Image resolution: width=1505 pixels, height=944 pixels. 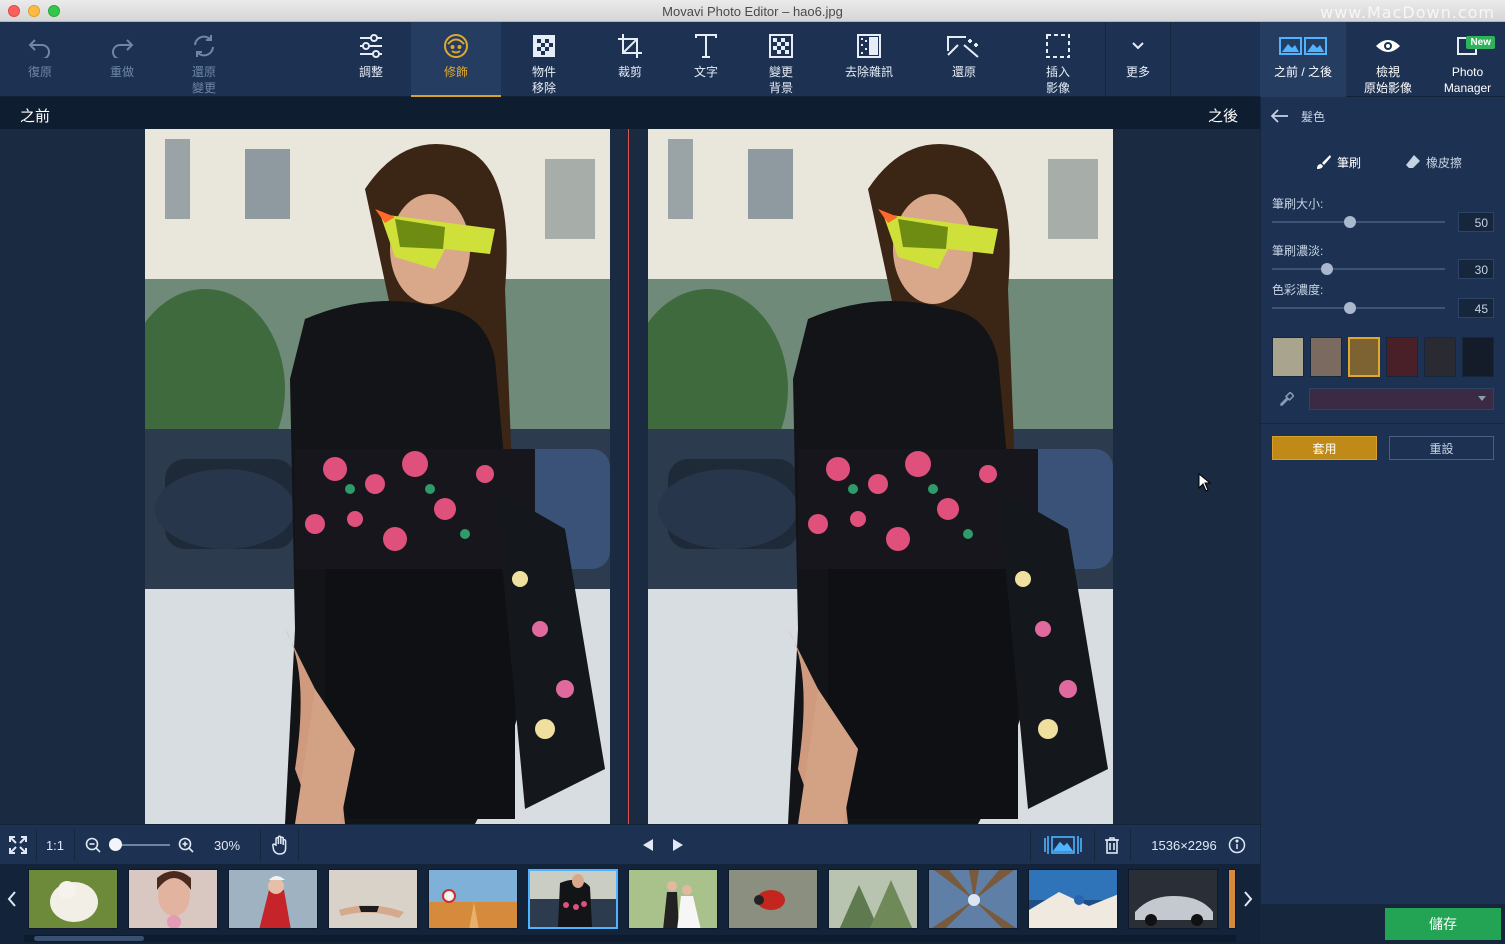 What do you see at coordinates (1476, 269) in the screenshot?
I see `brush-softness-value: 30` at bounding box center [1476, 269].